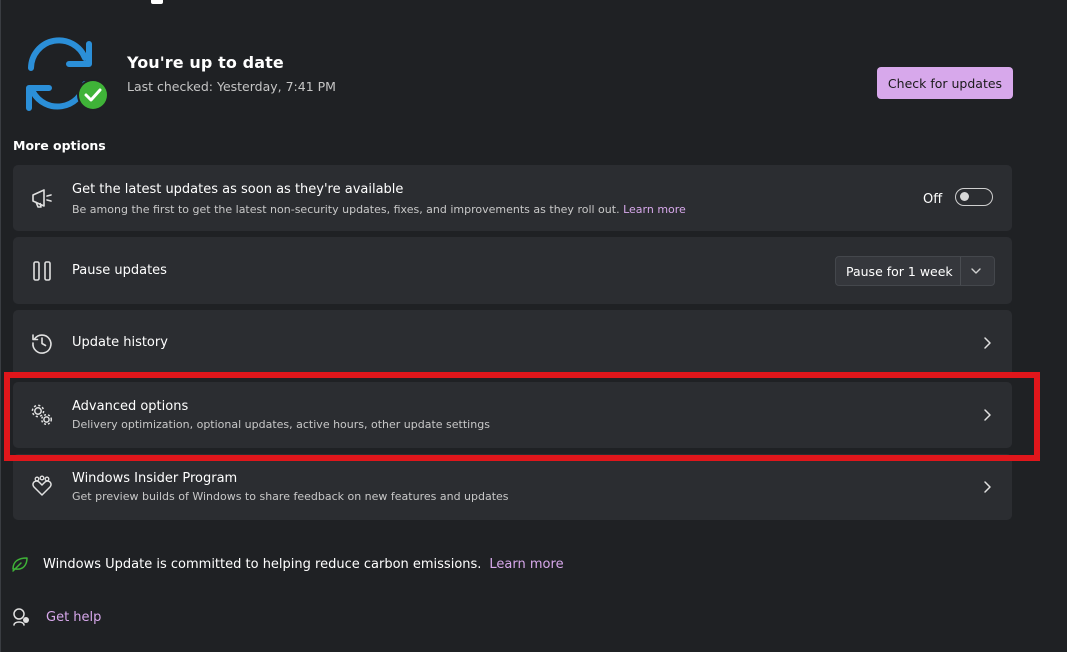  What do you see at coordinates (21, 617) in the screenshot?
I see `help-person-icon` at bounding box center [21, 617].